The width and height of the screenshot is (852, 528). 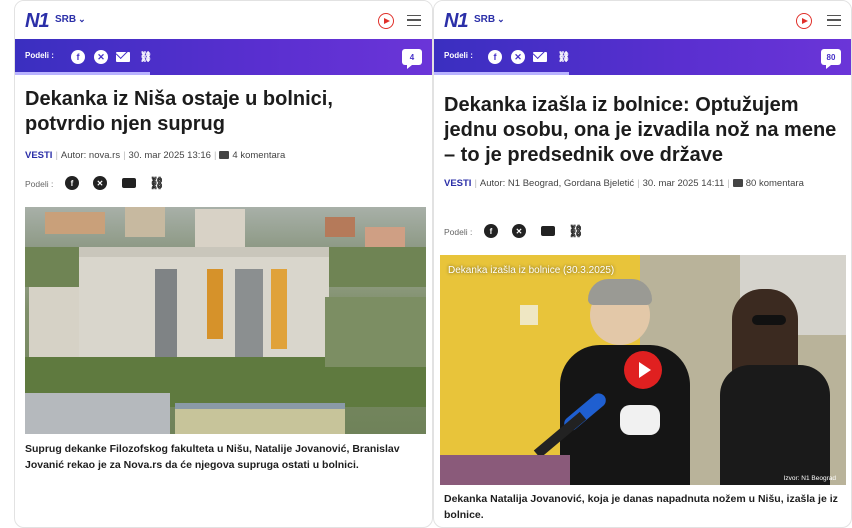 I want to click on publish-date: 30. mar 2025 13:16, so click(x=169, y=155).